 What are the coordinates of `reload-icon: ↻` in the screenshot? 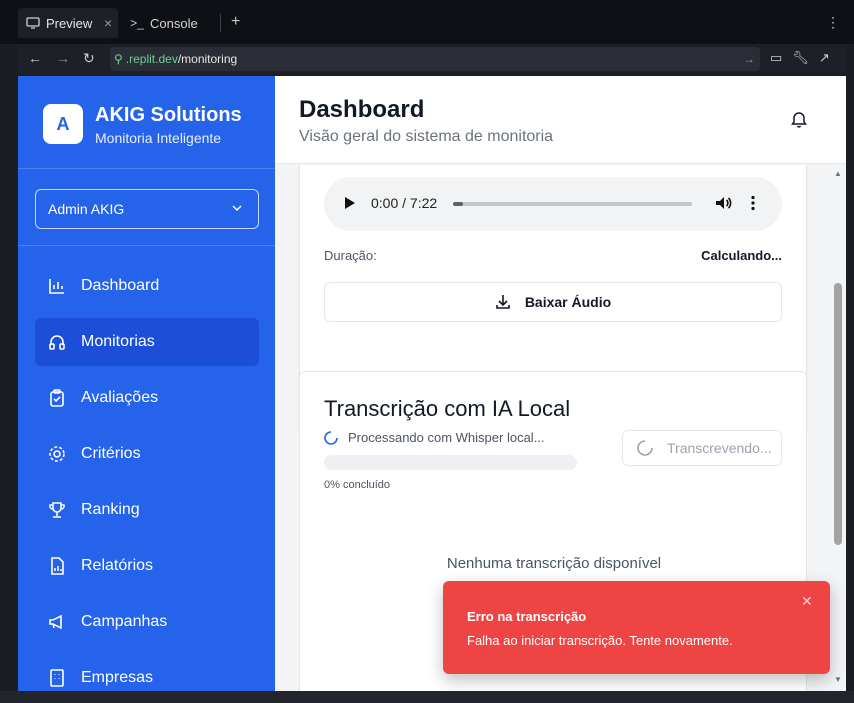 It's located at (89, 58).